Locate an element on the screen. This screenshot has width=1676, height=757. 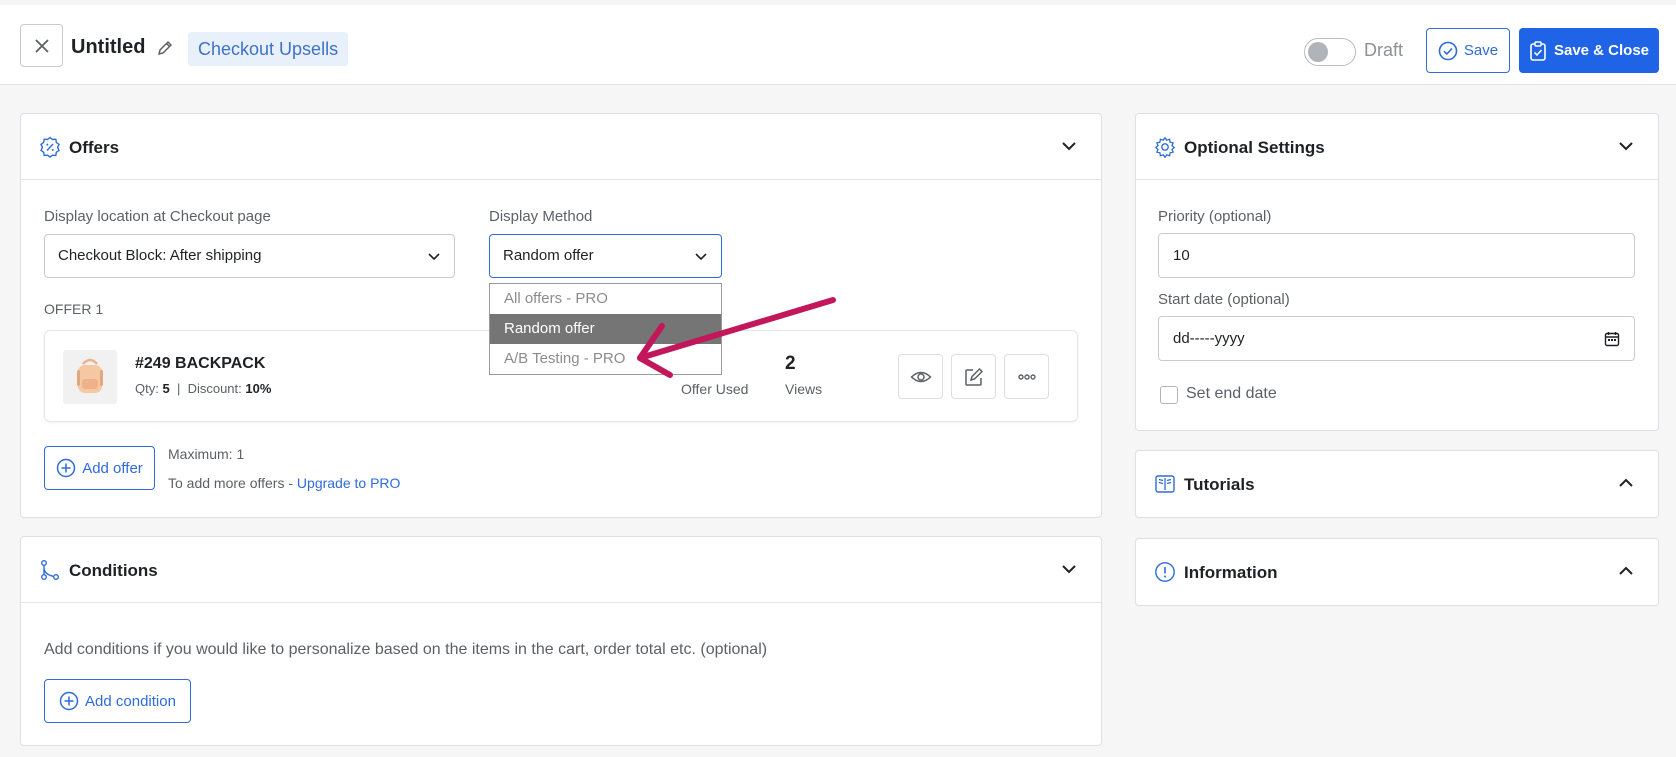
display-method-select: Random offer is located at coordinates (605, 256).